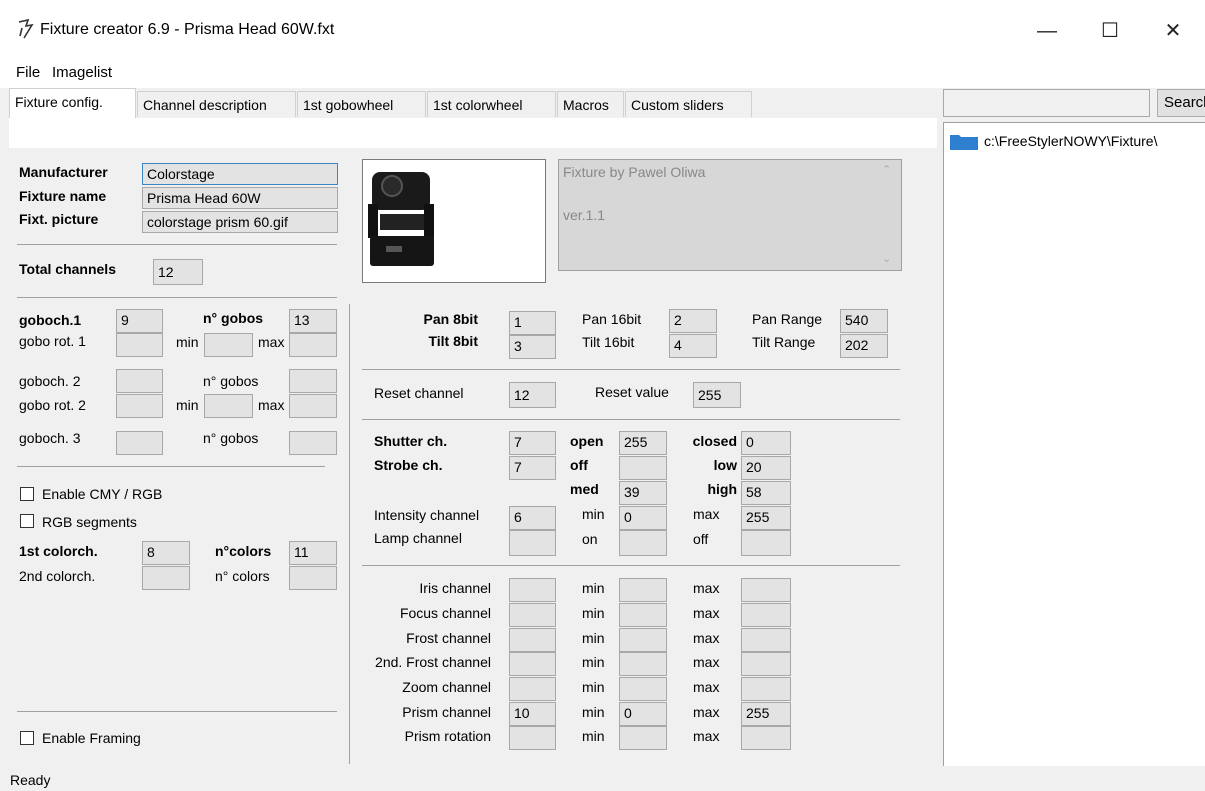 The width and height of the screenshot is (1205, 791). What do you see at coordinates (590, 104) in the screenshot?
I see `tab-macros: Macros` at bounding box center [590, 104].